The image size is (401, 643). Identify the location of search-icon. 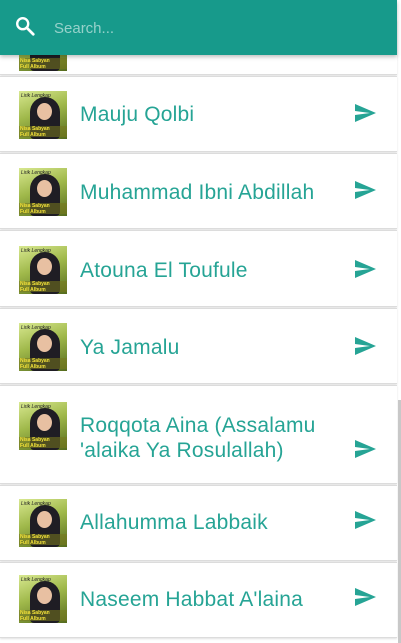
(25, 26).